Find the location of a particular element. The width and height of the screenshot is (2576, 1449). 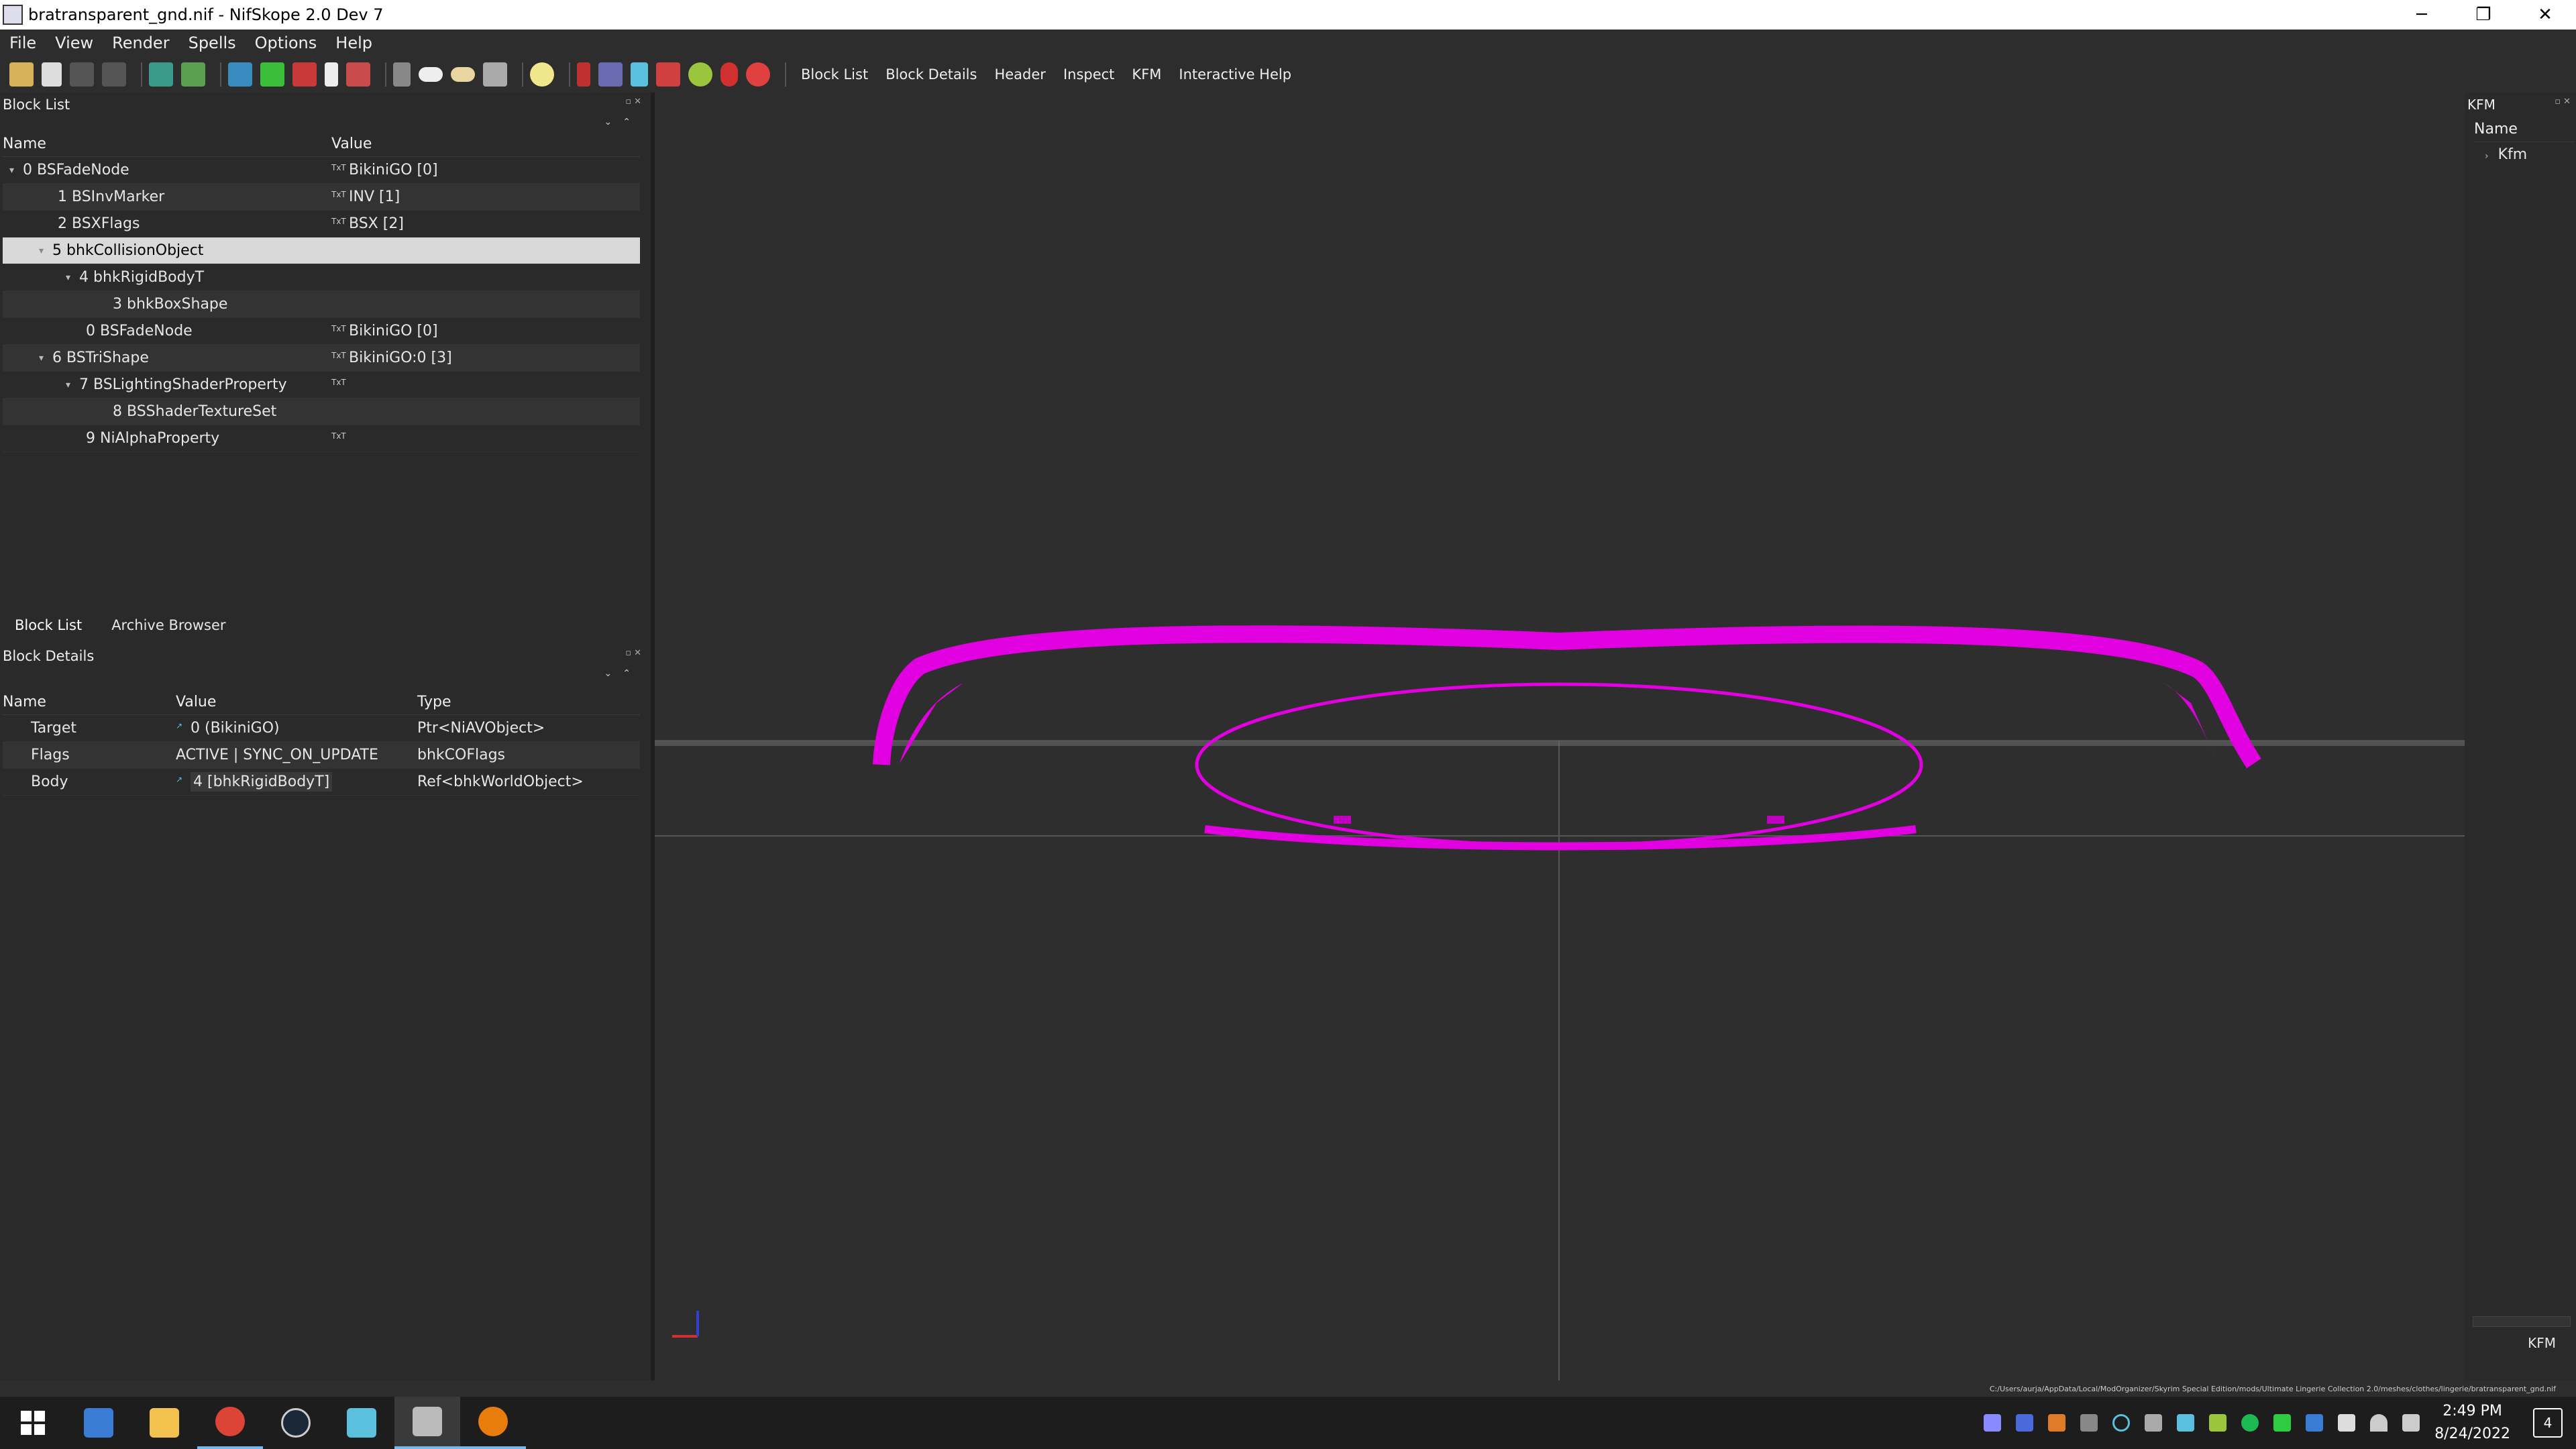

toolbar-kfm: KFM is located at coordinates (1146, 74).